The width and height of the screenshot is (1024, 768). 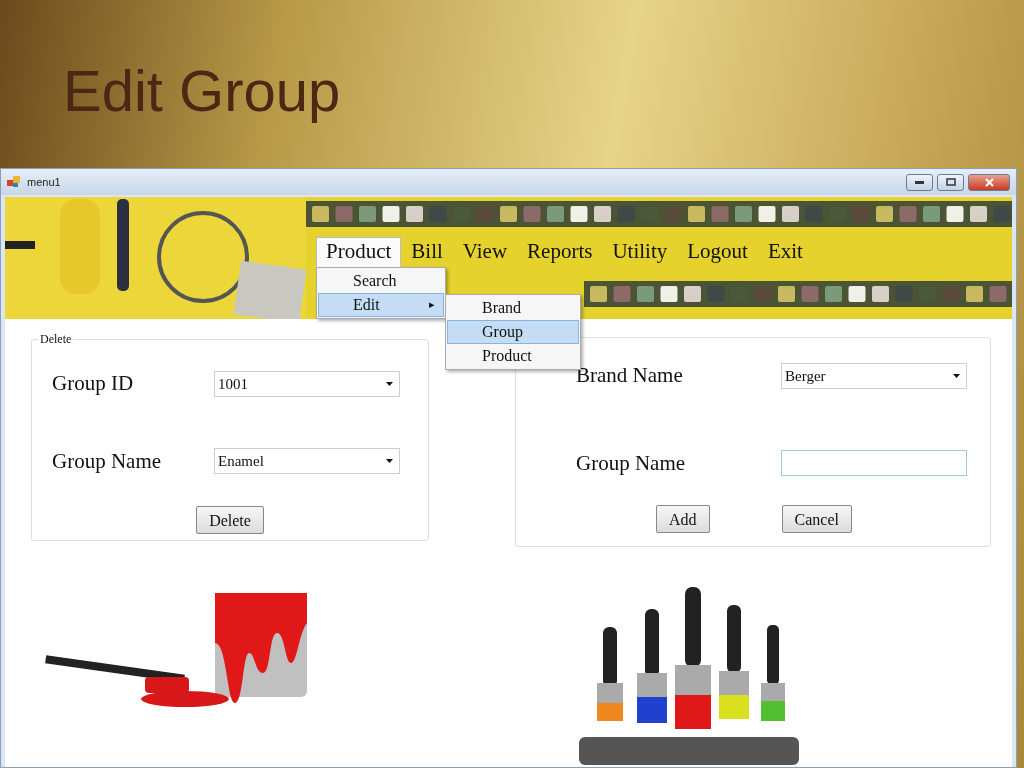 What do you see at coordinates (359, 252) in the screenshot?
I see `menu-item: Product` at bounding box center [359, 252].